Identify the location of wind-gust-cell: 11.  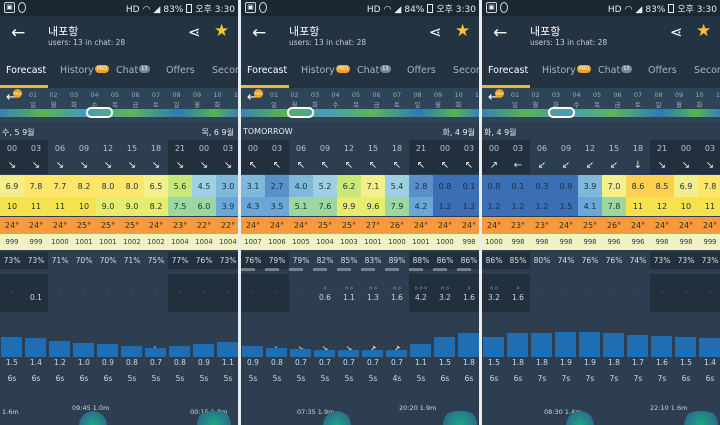
(638, 206).